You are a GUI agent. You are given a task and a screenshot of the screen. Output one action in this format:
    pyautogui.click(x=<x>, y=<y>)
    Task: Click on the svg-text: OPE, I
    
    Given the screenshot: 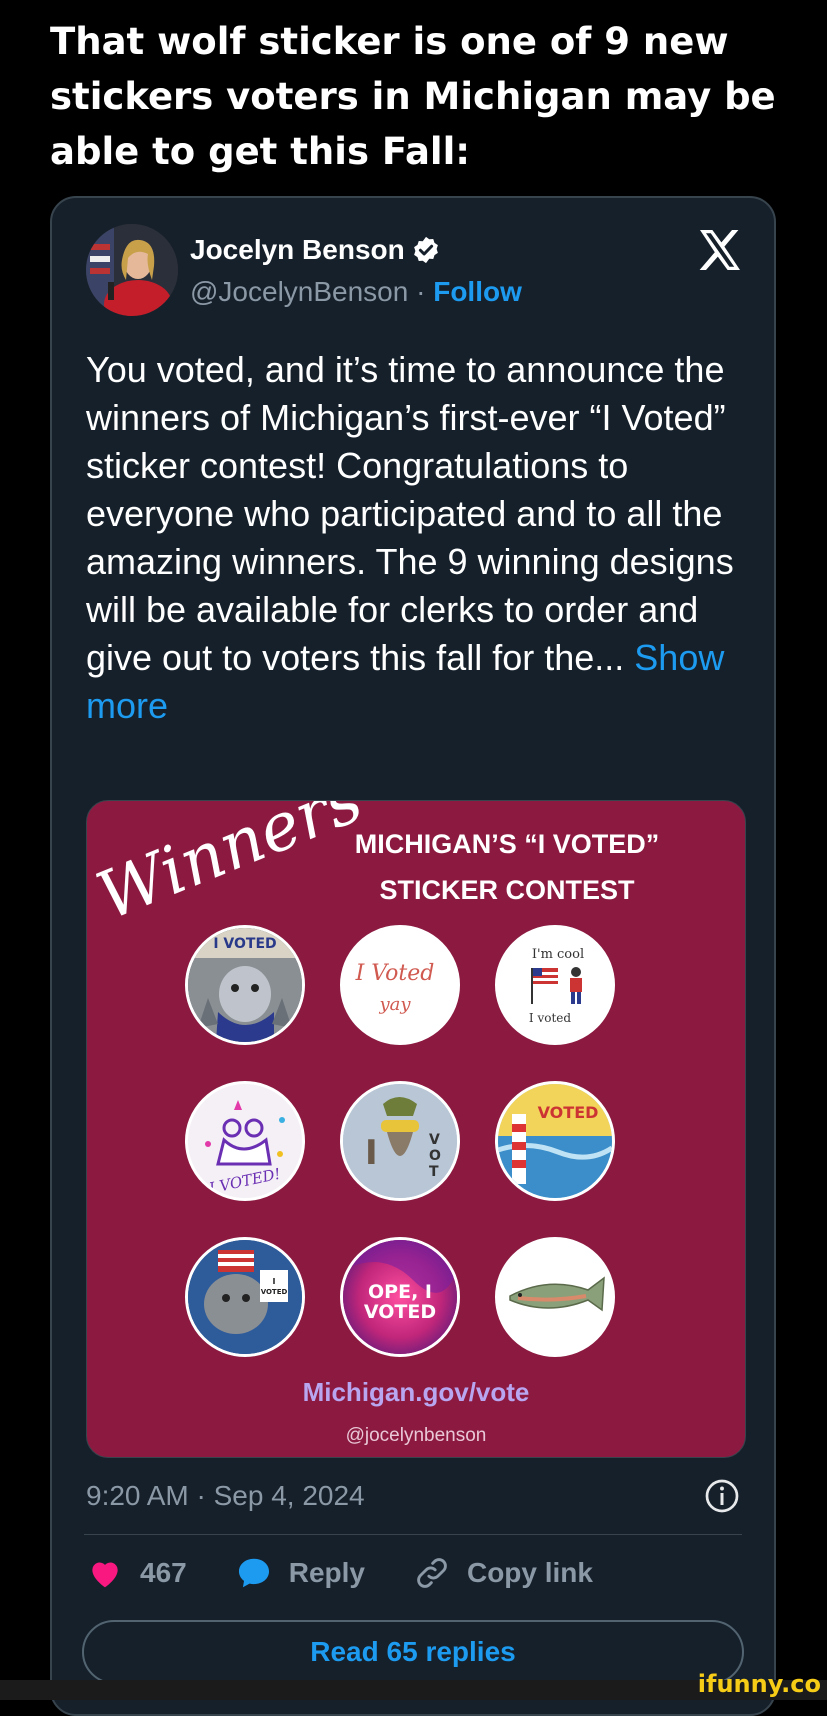 What is the action you would take?
    pyautogui.click(x=400, y=1292)
    